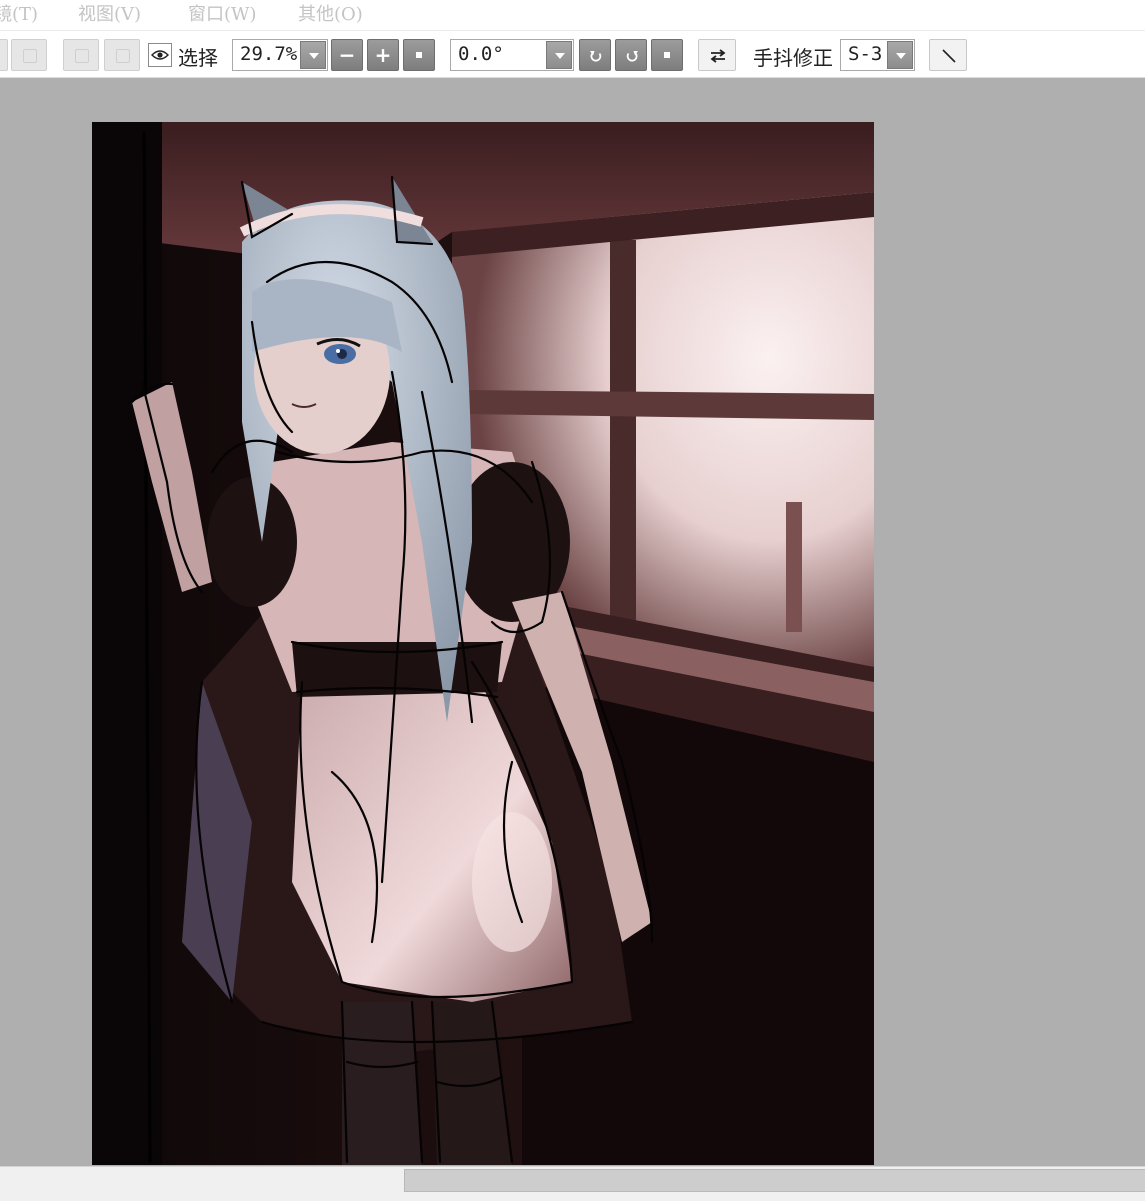  I want to click on scrollbar-thumb, so click(774, 1180).